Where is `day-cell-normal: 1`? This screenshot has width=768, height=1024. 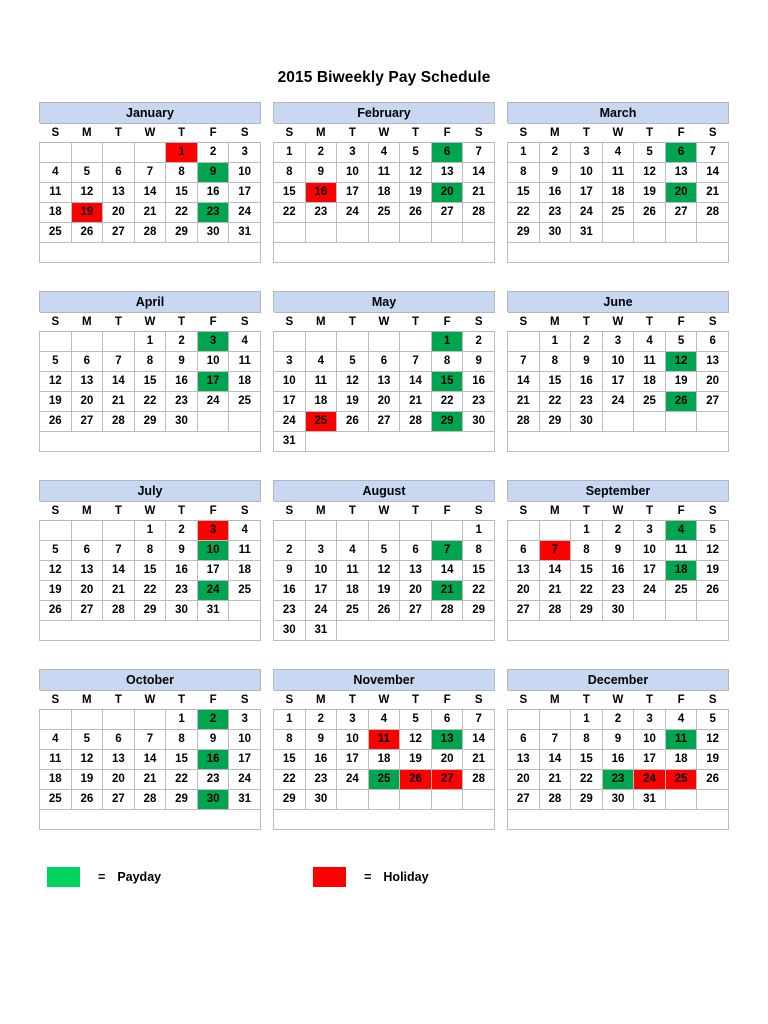
day-cell-normal: 1 is located at coordinates (555, 341).